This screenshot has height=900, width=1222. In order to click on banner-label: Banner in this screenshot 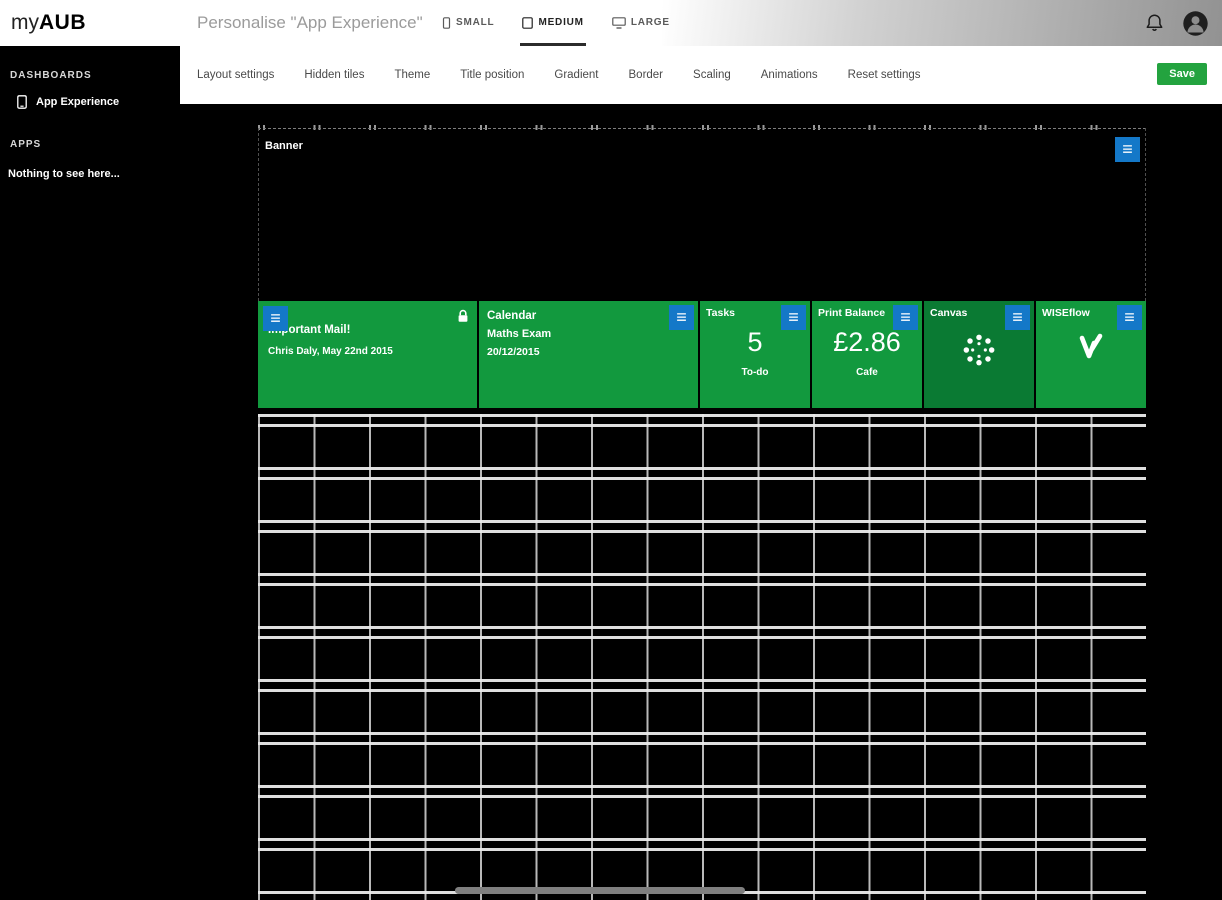, I will do `click(284, 146)`.